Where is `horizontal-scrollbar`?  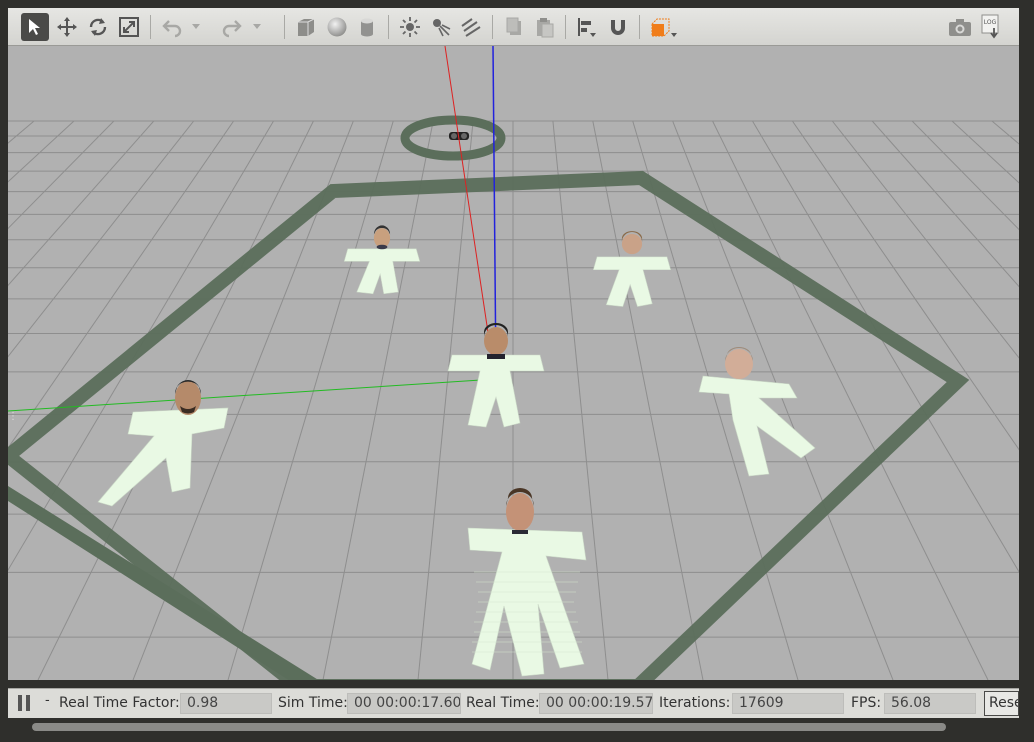
horizontal-scrollbar is located at coordinates (513, 727).